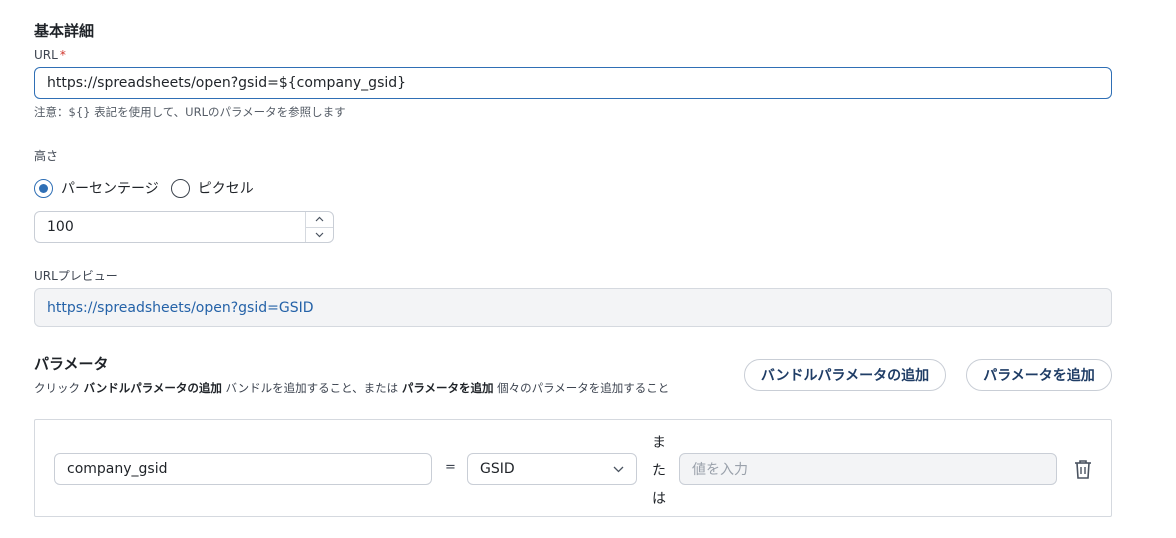 The image size is (1176, 538). Describe the element at coordinates (110, 188) in the screenshot. I see `radio-percentage-label: パーセンテージ` at that location.